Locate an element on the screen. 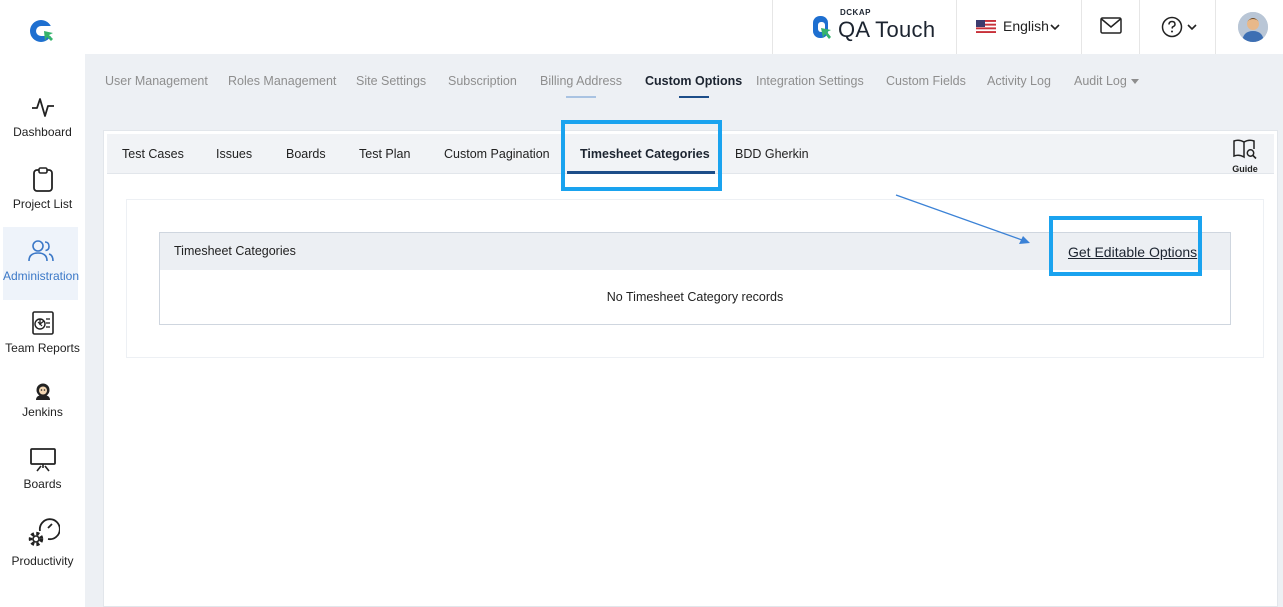 Image resolution: width=1283 pixels, height=607 pixels. language-label: English is located at coordinates (1026, 26).